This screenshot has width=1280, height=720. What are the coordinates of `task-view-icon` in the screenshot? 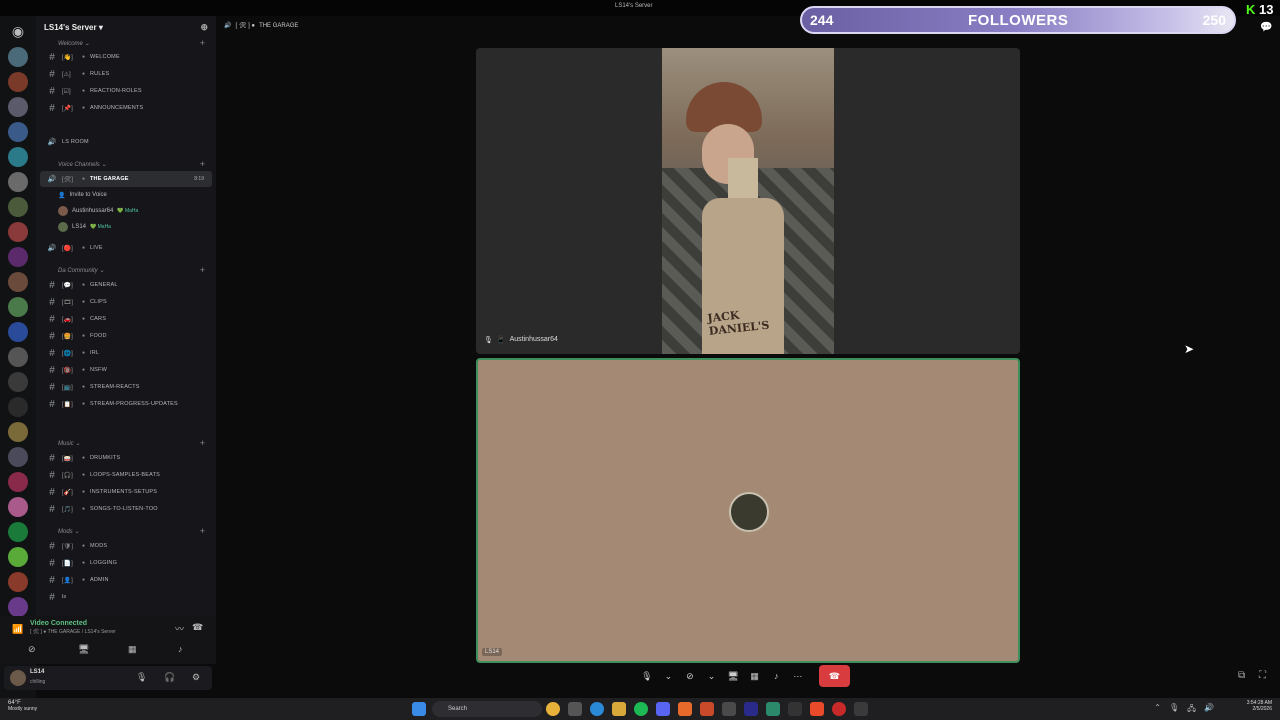 It's located at (575, 709).